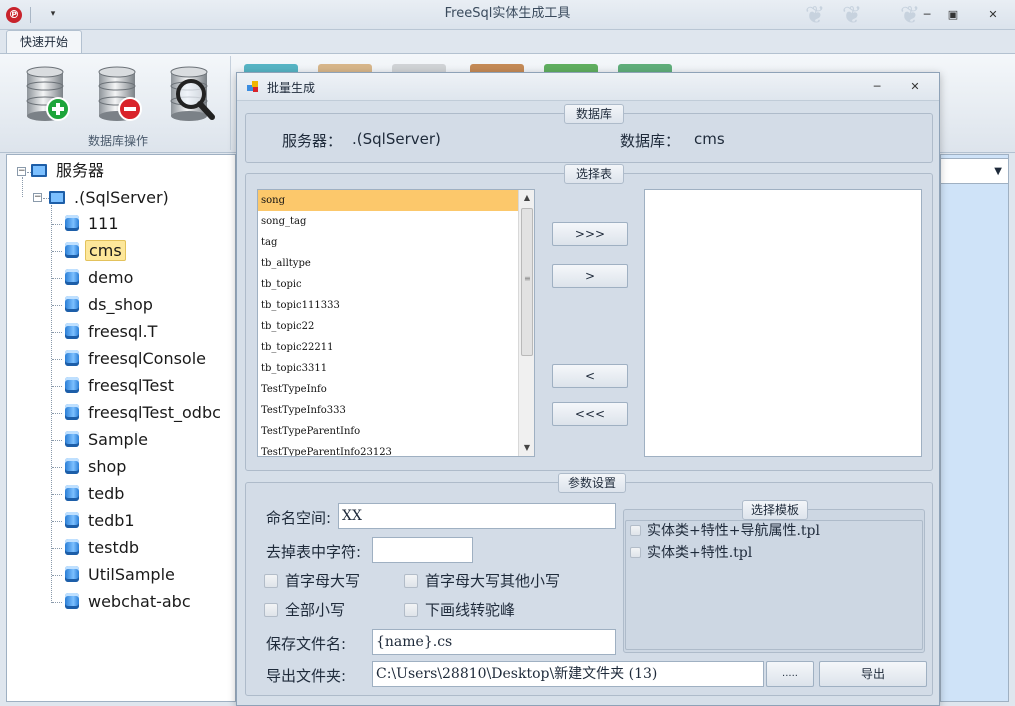 Image resolution: width=1015 pixels, height=706 pixels. What do you see at coordinates (396, 263) in the screenshot?
I see `table-list-item: tb_alltype` at bounding box center [396, 263].